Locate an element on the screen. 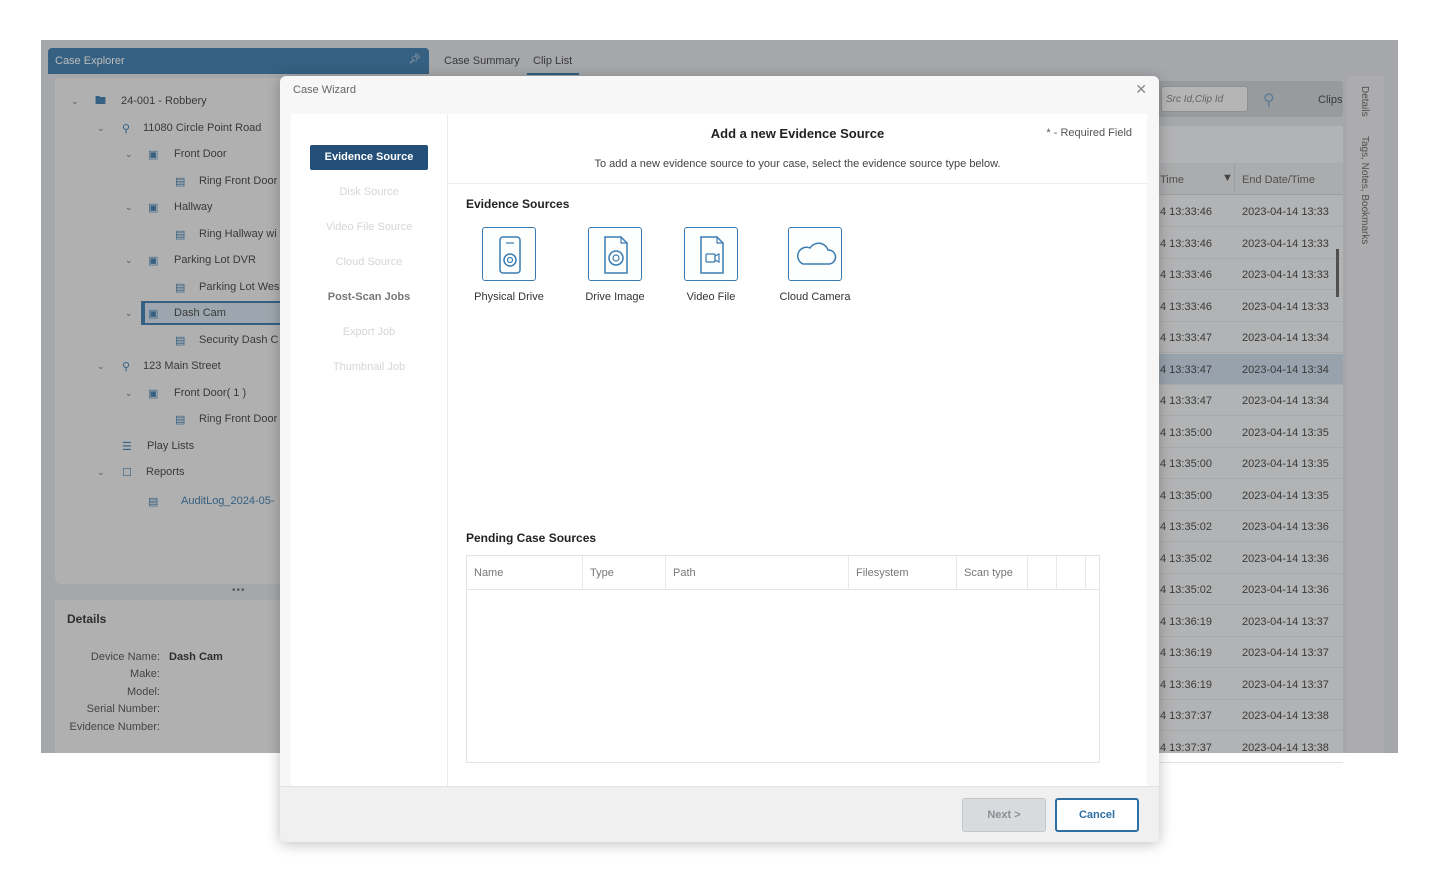 The width and height of the screenshot is (1438, 880). source-label: Physical Drive is located at coordinates (509, 297).